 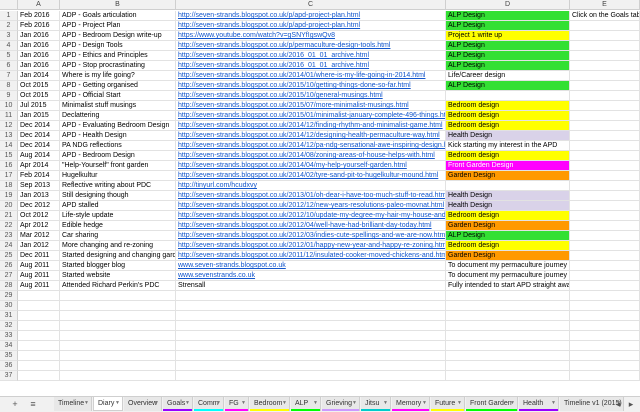 I want to click on row-number: 30, so click(x=9, y=306).